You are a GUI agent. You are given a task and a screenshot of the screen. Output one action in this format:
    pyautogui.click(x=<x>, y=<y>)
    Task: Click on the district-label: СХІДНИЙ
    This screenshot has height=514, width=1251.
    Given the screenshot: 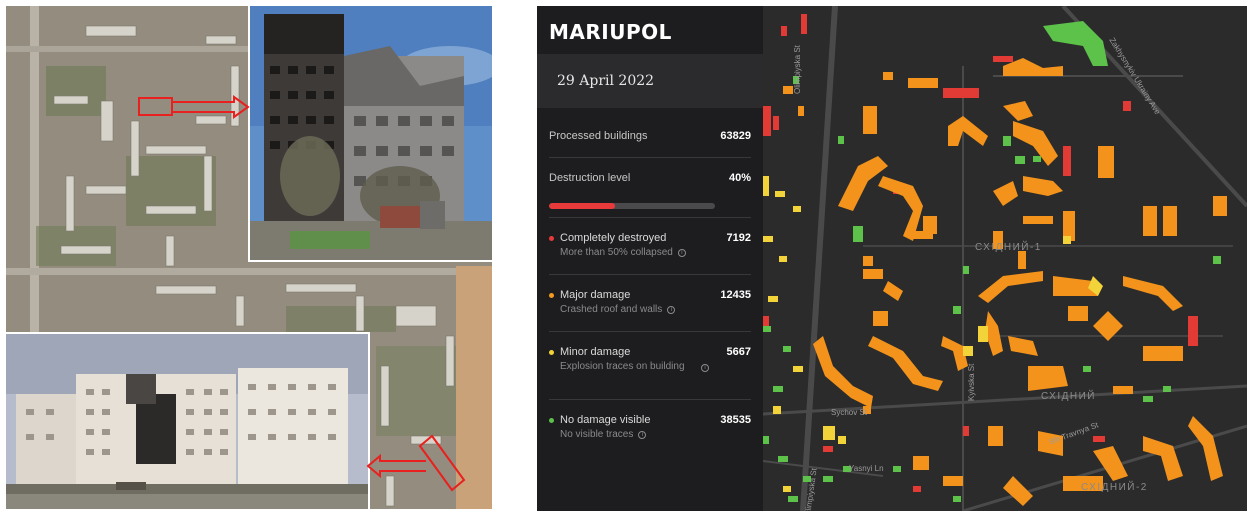 What is the action you would take?
    pyautogui.click(x=1068, y=396)
    